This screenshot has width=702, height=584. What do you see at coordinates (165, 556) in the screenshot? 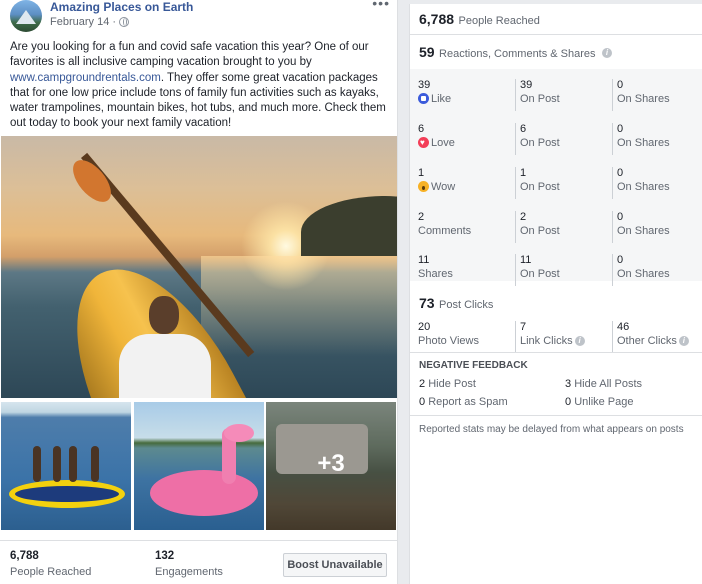
I see `footer-engagements-value: 132` at bounding box center [165, 556].